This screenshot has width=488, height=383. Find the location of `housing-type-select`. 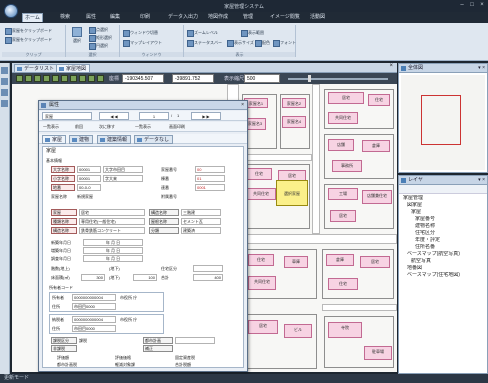

housing-type-select is located at coordinates (208, 268).